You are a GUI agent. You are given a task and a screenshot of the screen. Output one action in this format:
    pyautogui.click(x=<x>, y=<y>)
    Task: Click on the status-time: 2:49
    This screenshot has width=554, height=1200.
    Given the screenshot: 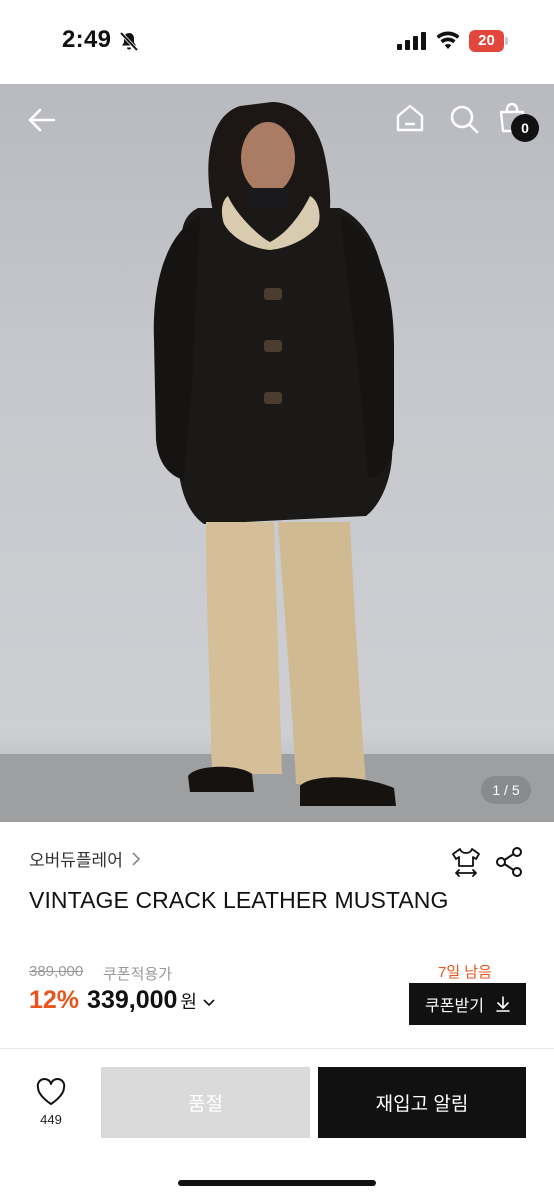 What is the action you would take?
    pyautogui.click(x=87, y=39)
    